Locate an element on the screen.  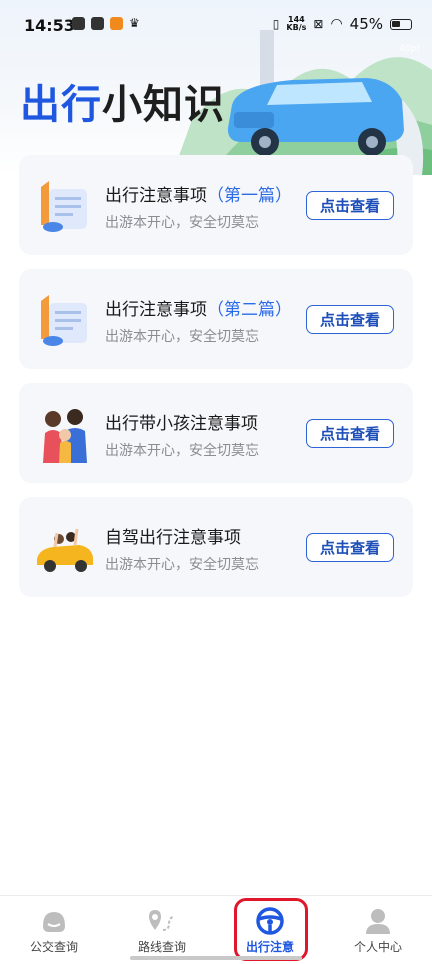
tab-label: 个人中心 is located at coordinates (377, 947).